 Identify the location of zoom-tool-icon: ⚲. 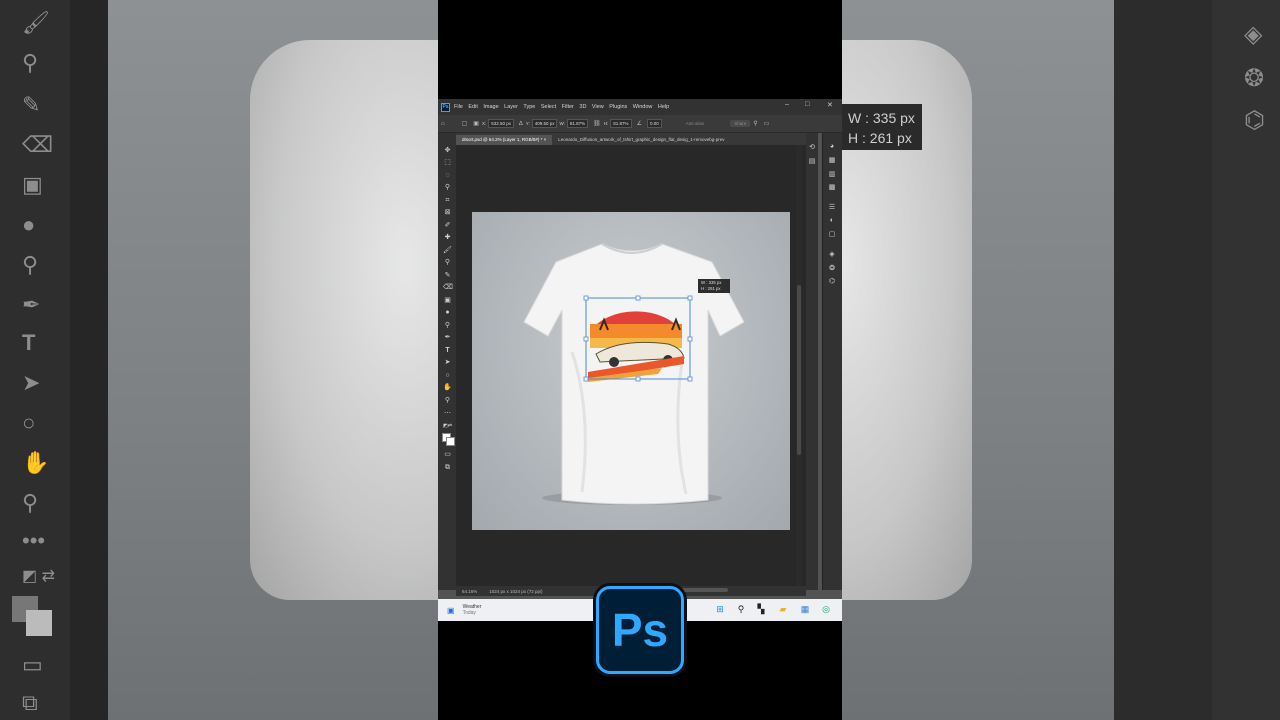
(447, 400).